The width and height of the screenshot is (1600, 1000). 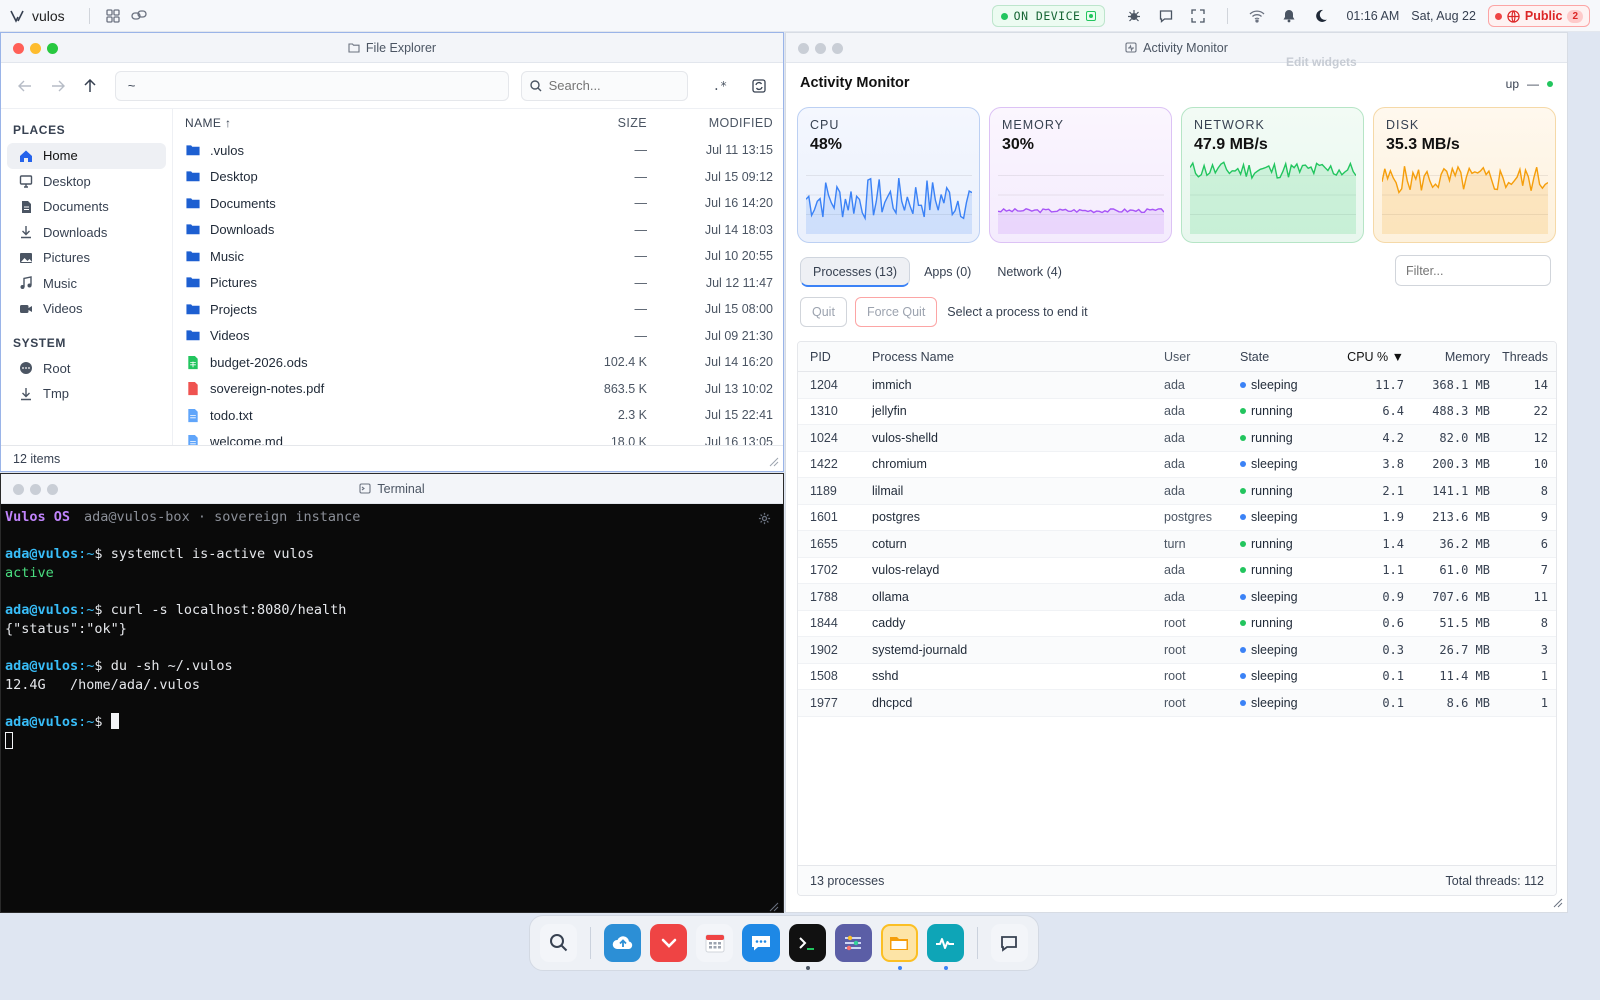 What do you see at coordinates (1134, 16) in the screenshot?
I see `bug-icon` at bounding box center [1134, 16].